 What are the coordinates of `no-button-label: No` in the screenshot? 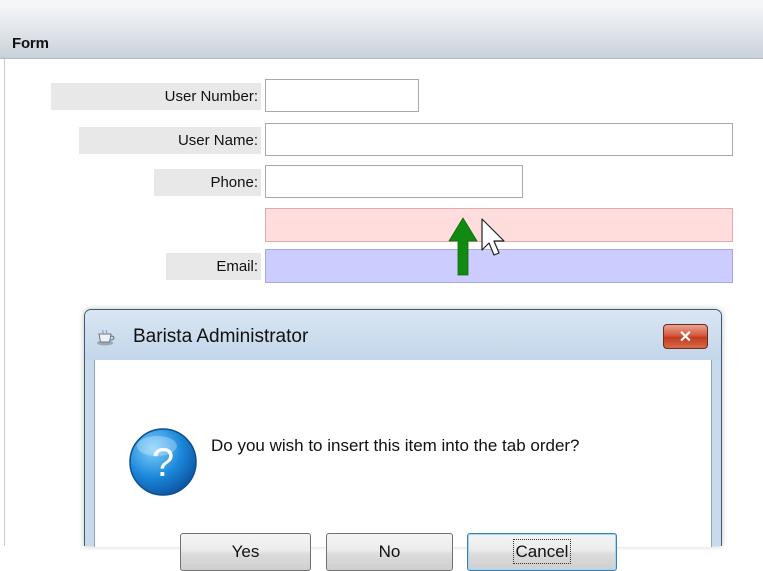 It's located at (389, 551).